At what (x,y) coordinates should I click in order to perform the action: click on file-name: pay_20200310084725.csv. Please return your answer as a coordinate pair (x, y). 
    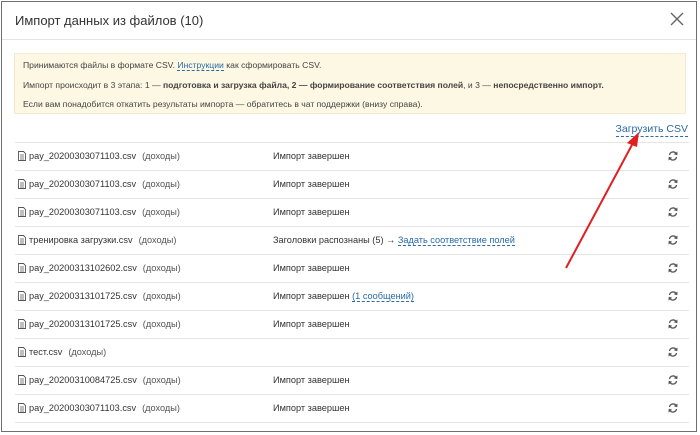
    Looking at the image, I should click on (83, 380).